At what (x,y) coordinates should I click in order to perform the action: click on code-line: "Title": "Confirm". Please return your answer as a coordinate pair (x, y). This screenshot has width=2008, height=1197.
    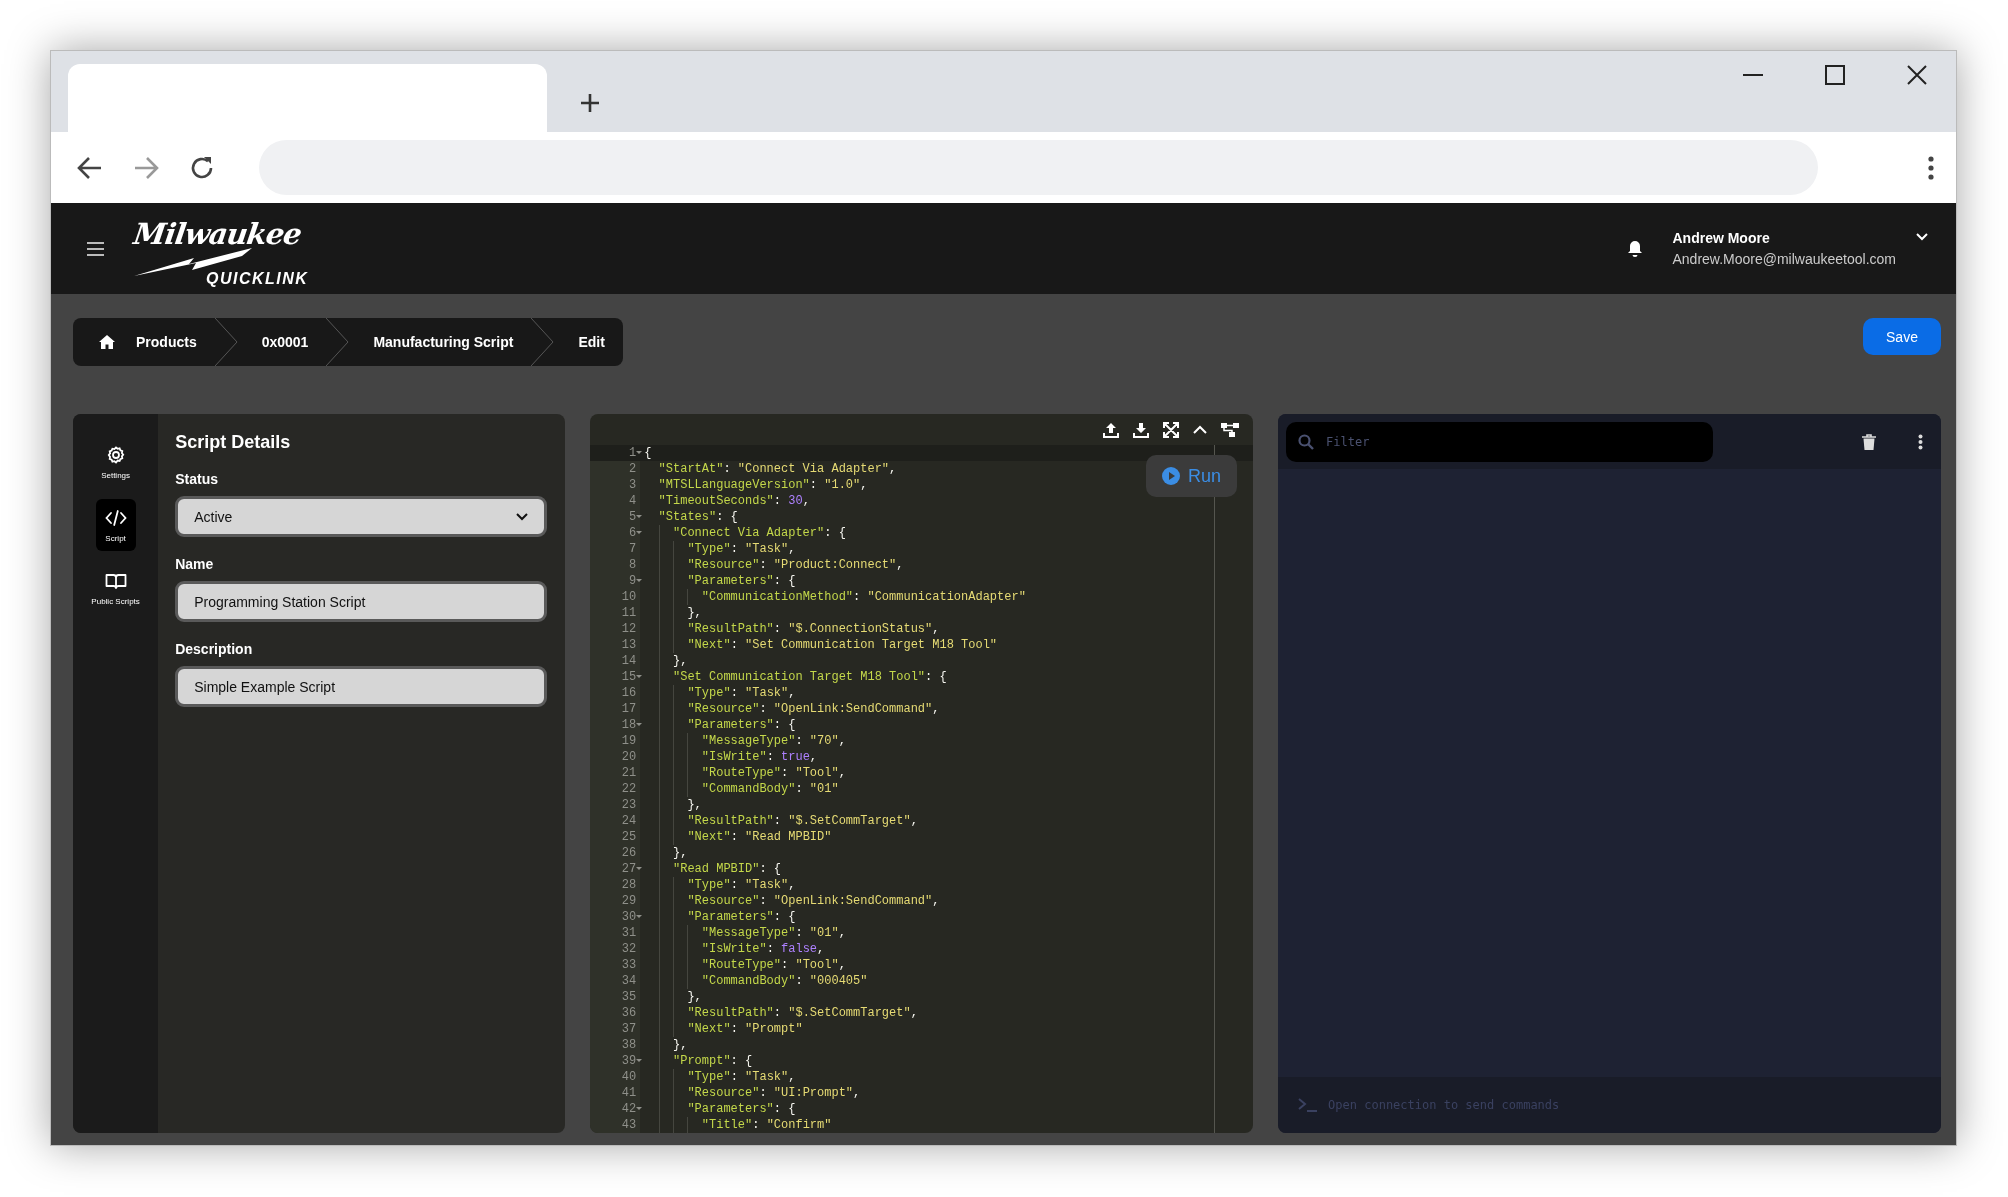
    Looking at the image, I should click on (736, 1125).